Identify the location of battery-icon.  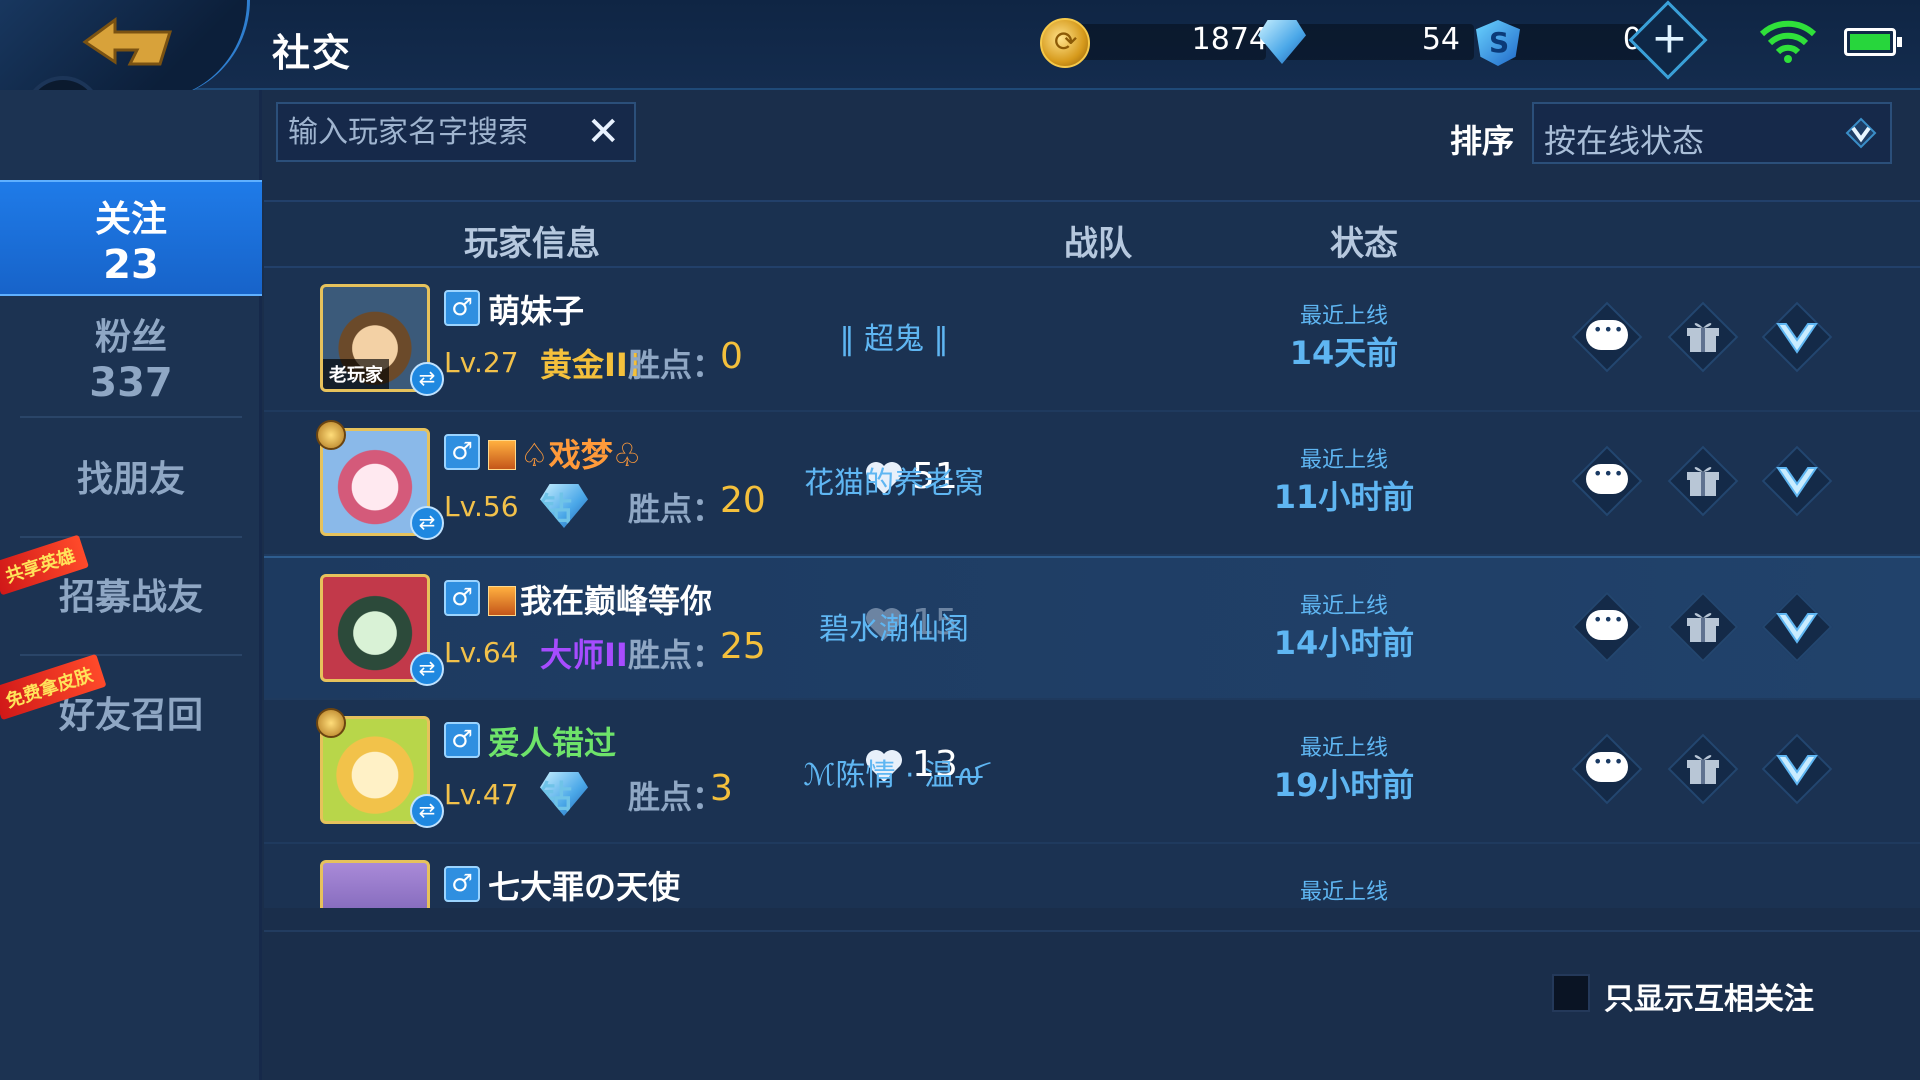
(1873, 42).